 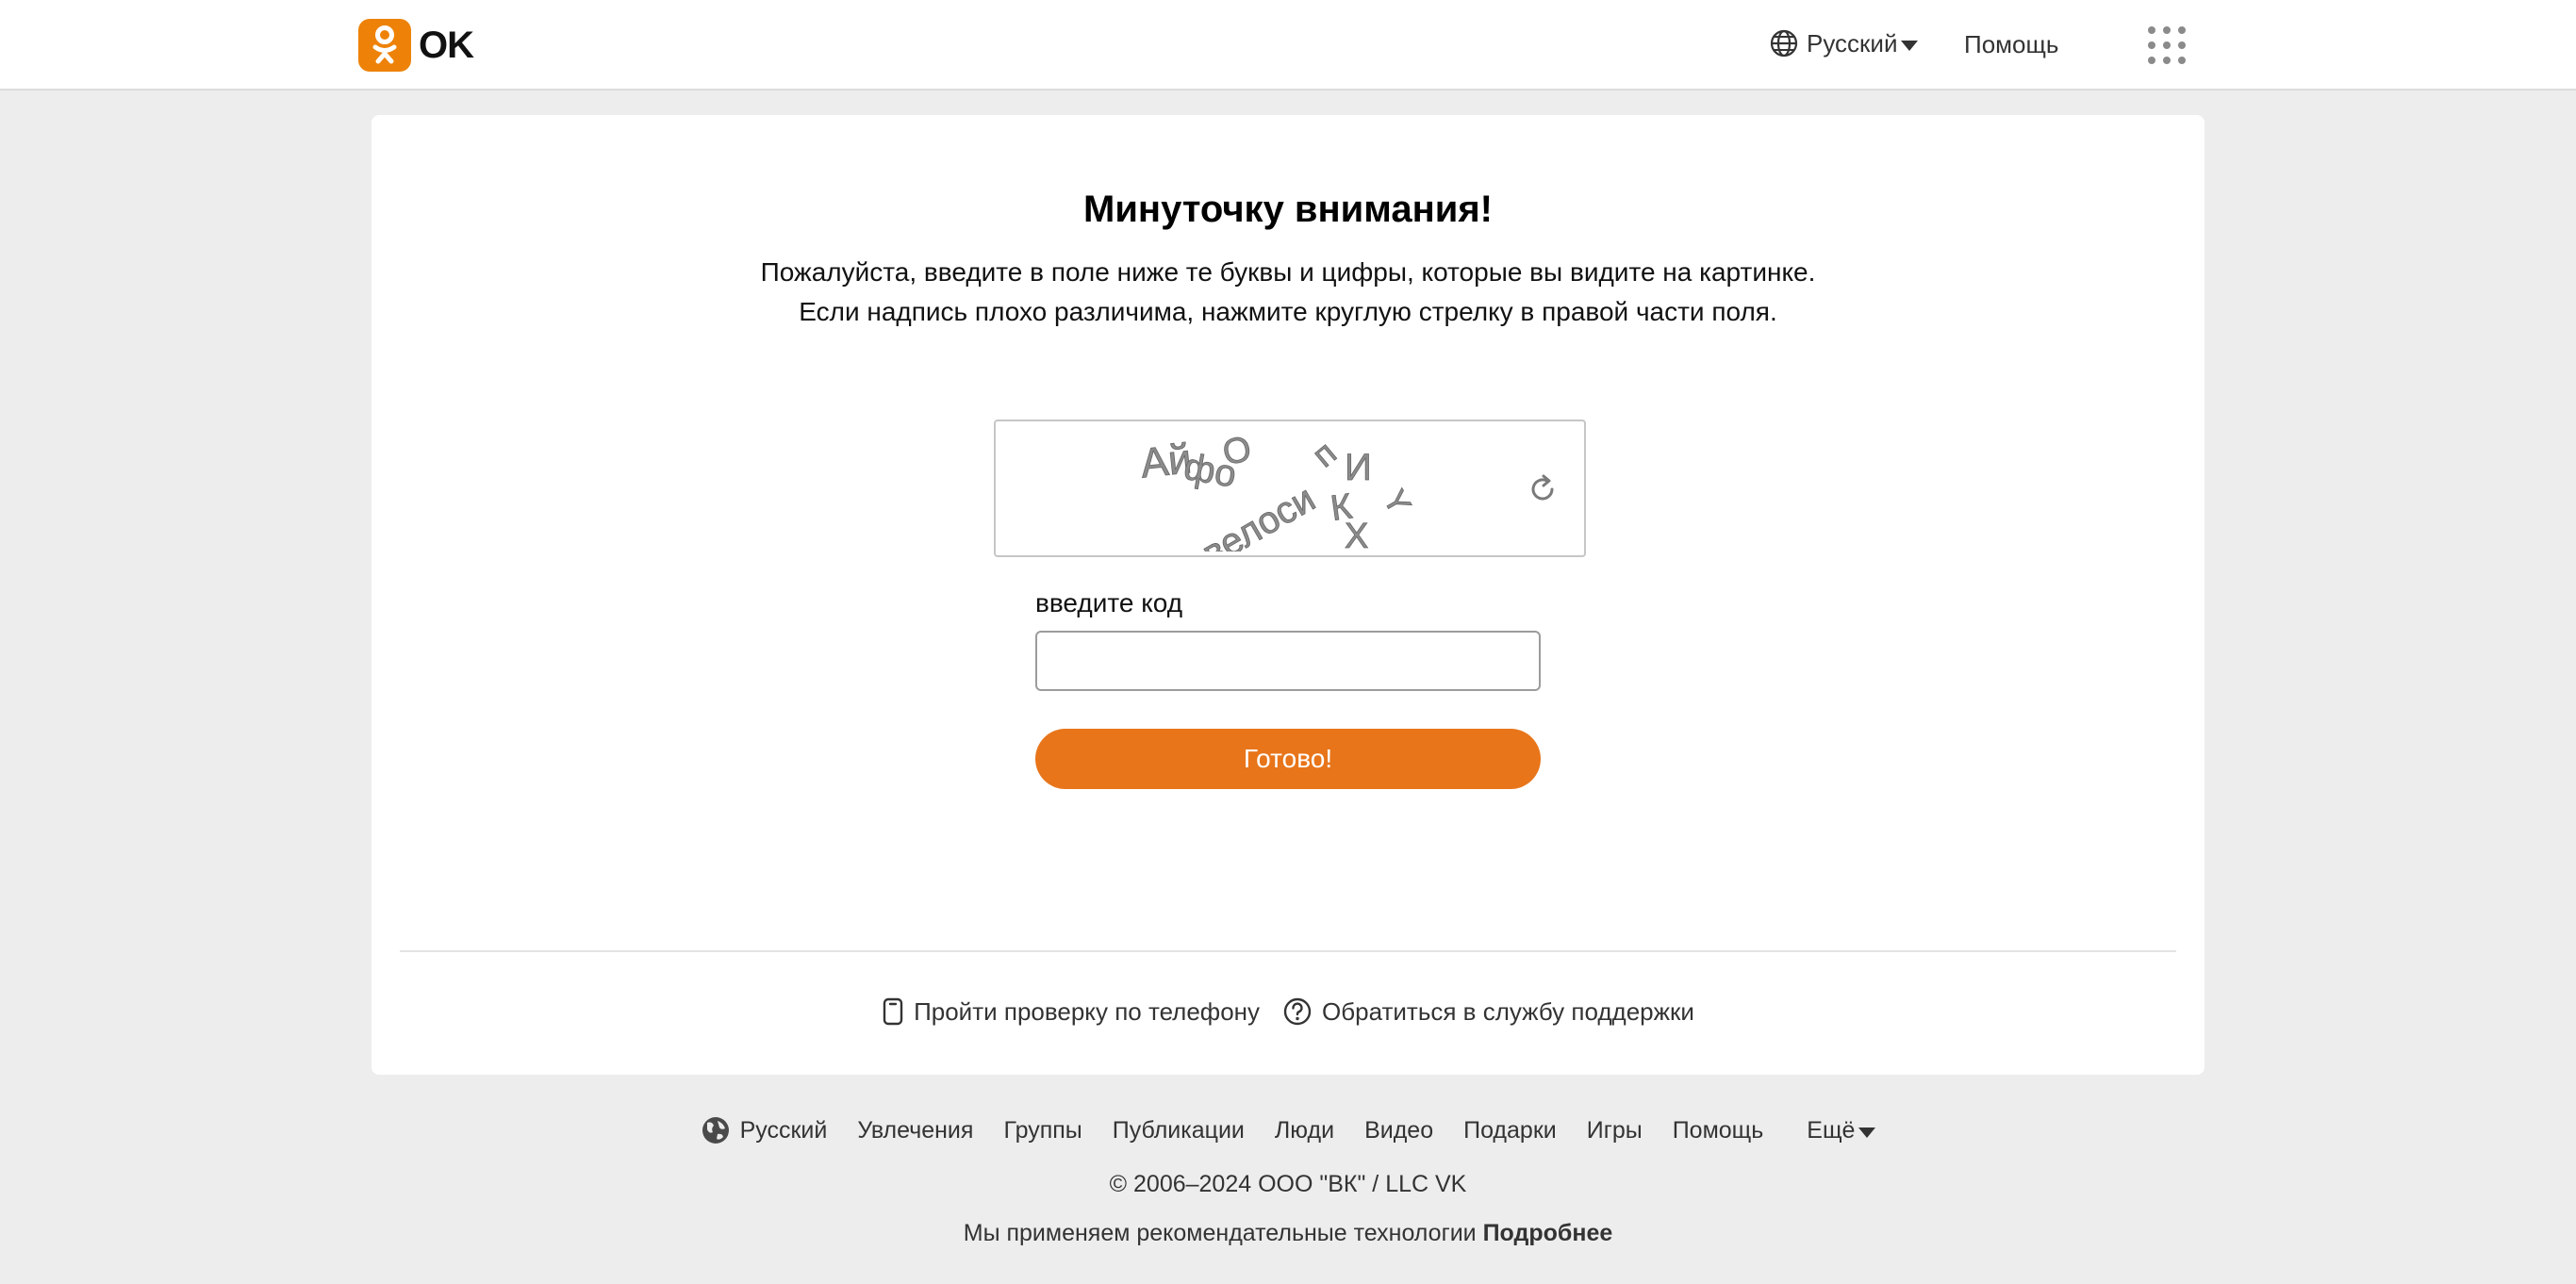 I want to click on ok-logo: OK, so click(x=416, y=45).